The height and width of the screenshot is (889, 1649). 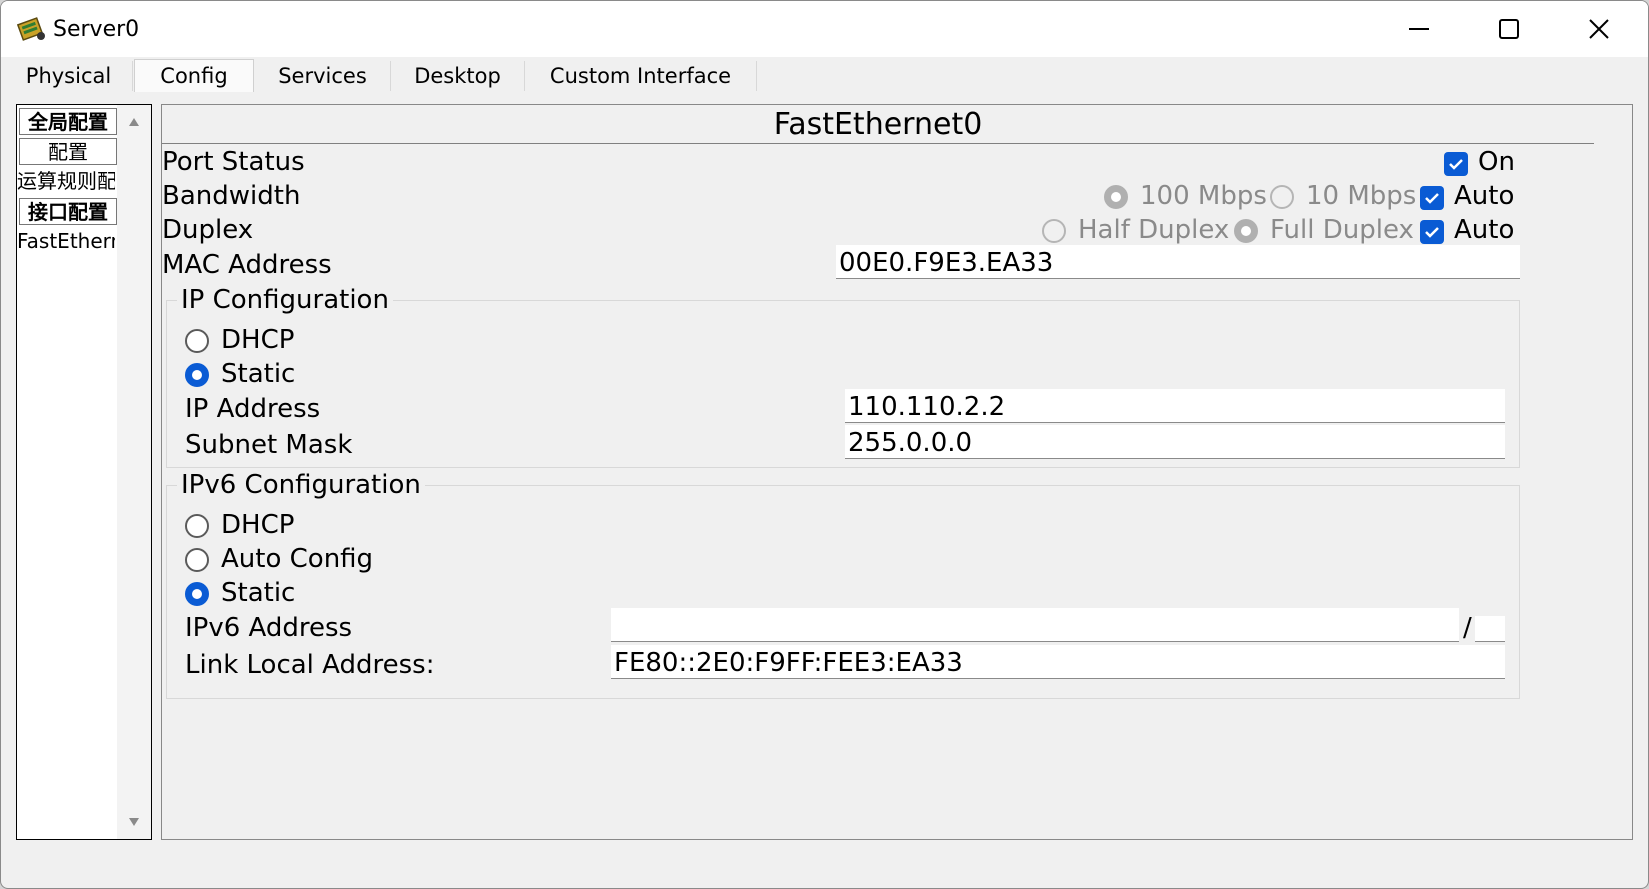 What do you see at coordinates (1054, 231) in the screenshot?
I see `half-duplex-radio` at bounding box center [1054, 231].